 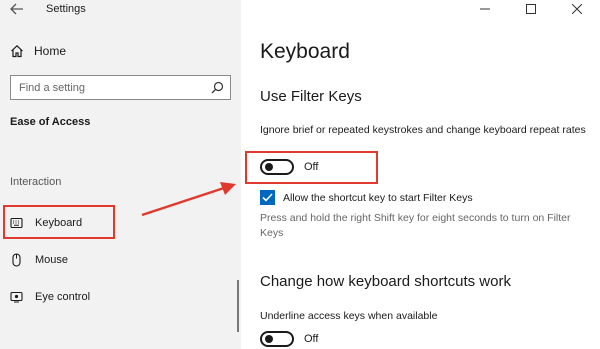 What do you see at coordinates (36, 182) in the screenshot?
I see `group-label-interaction: Interaction` at bounding box center [36, 182].